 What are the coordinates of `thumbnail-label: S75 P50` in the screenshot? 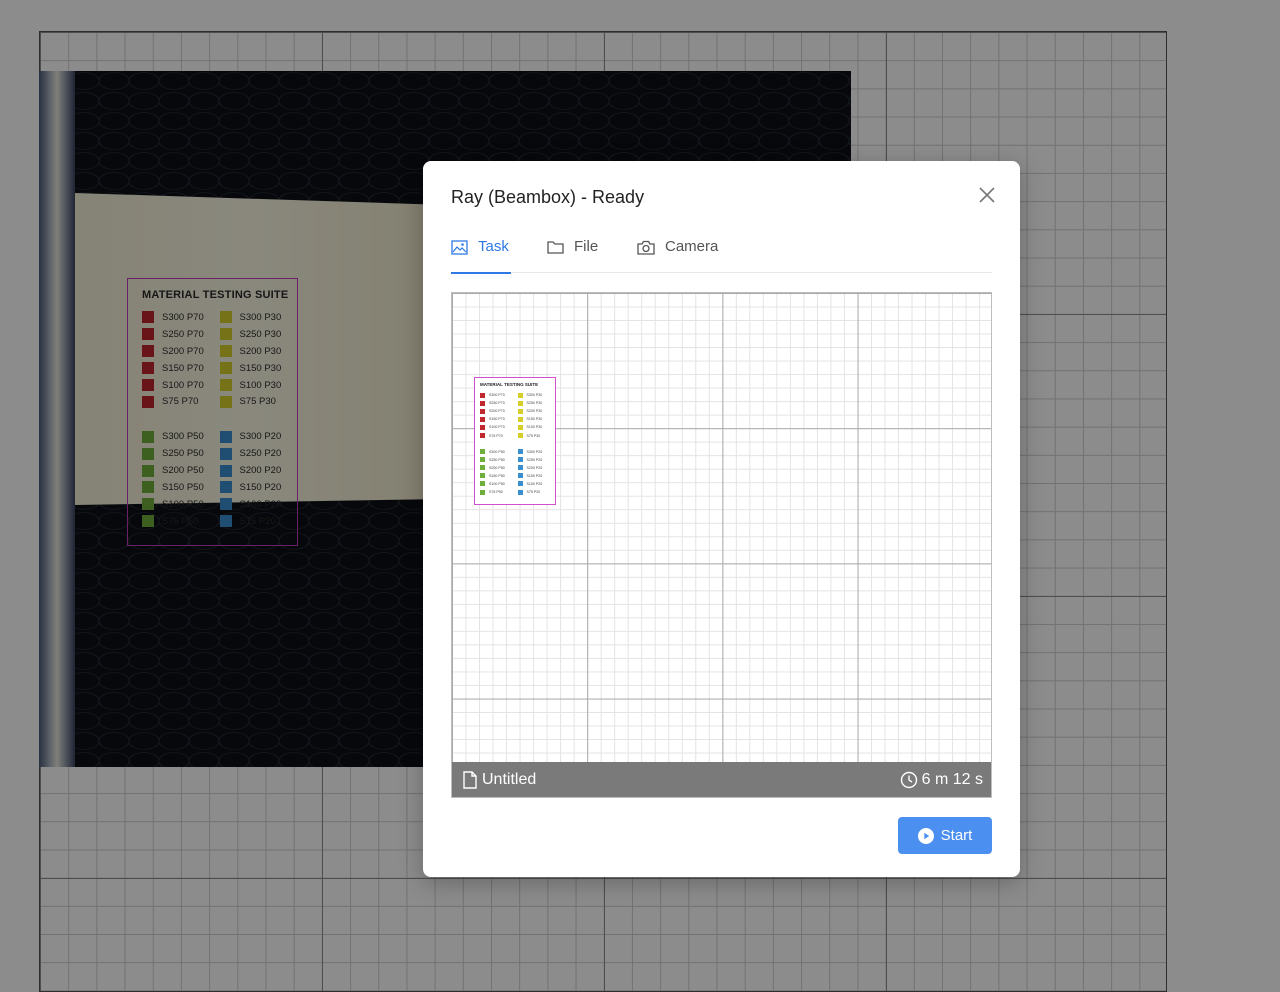 It's located at (496, 492).